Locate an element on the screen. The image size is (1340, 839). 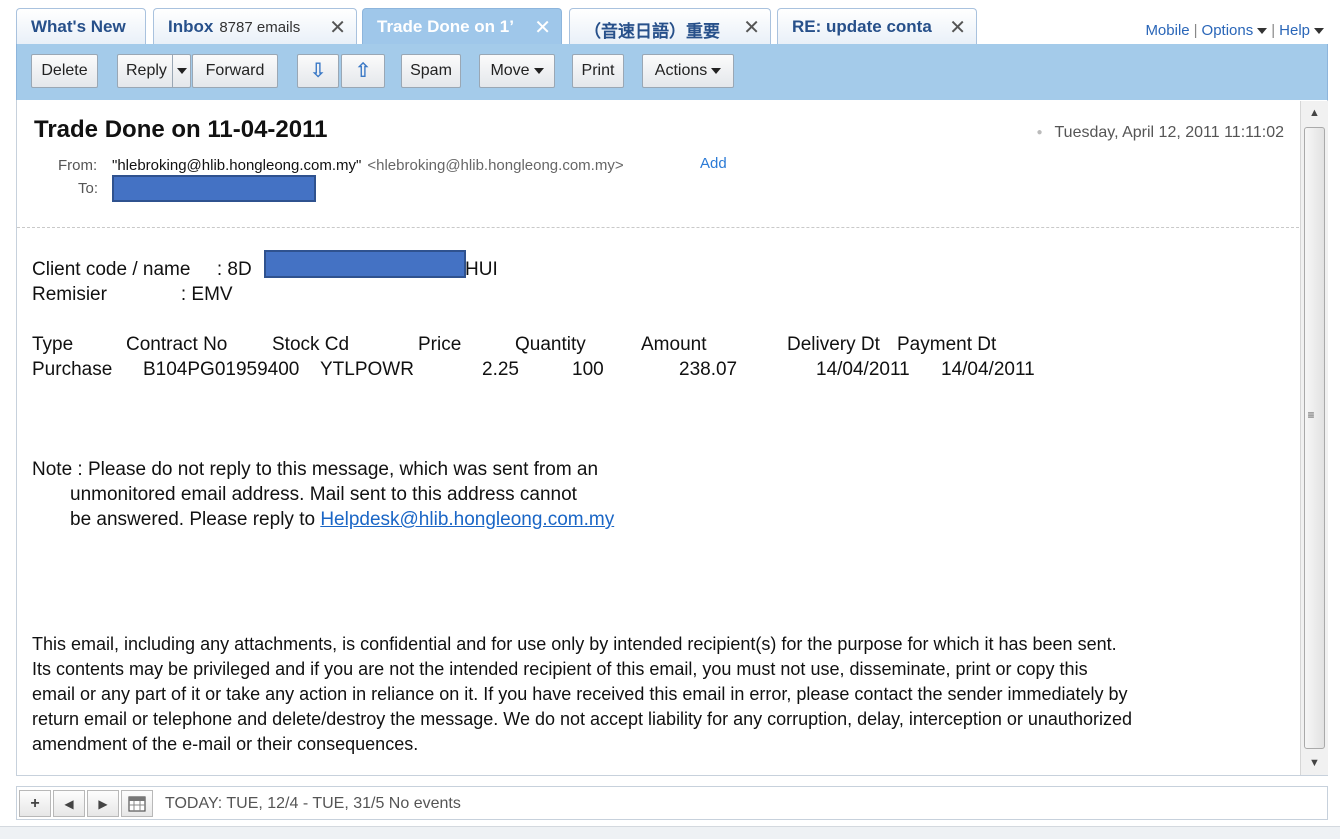
tab-inbox: Inbox 8787 emails ✕ is located at coordinates (255, 26).